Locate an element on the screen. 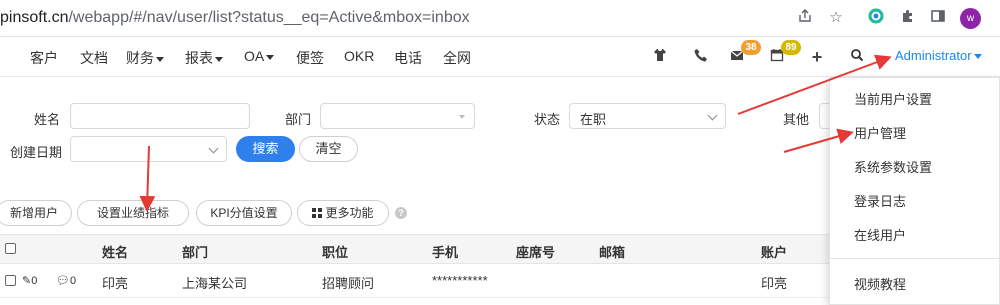 This screenshot has width=1000, height=305. nav-item-phone: 电话 is located at coordinates (408, 58).